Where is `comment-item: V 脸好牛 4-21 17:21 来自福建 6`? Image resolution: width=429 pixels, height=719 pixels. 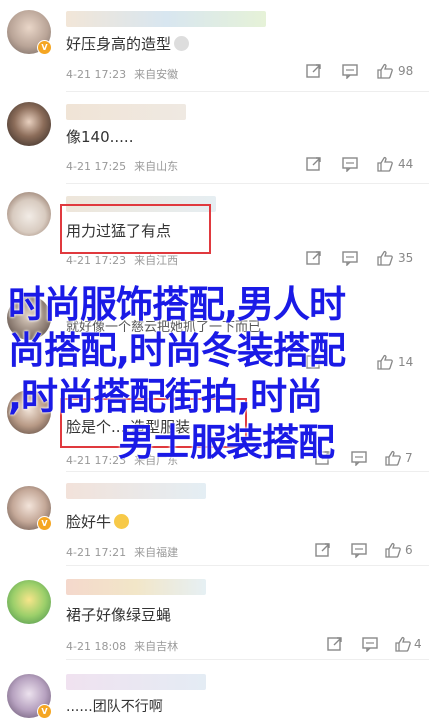
comment-item: V 脸好牛 4-21 17:21 来自福建 6 is located at coordinates (214, 519).